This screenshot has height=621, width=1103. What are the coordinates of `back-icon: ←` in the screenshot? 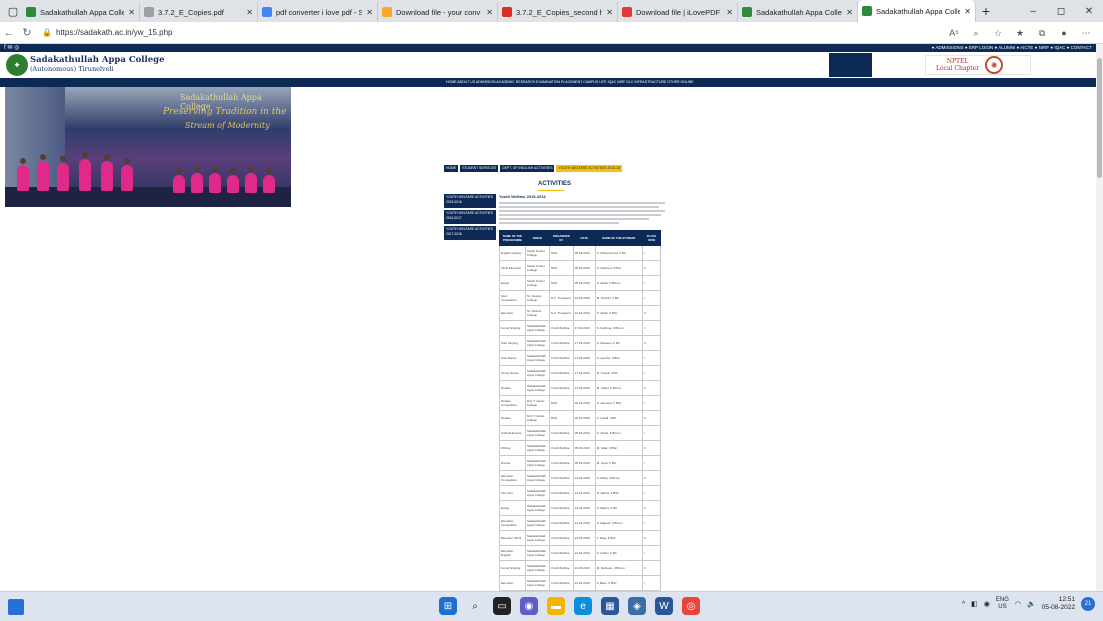 It's located at (9, 33).